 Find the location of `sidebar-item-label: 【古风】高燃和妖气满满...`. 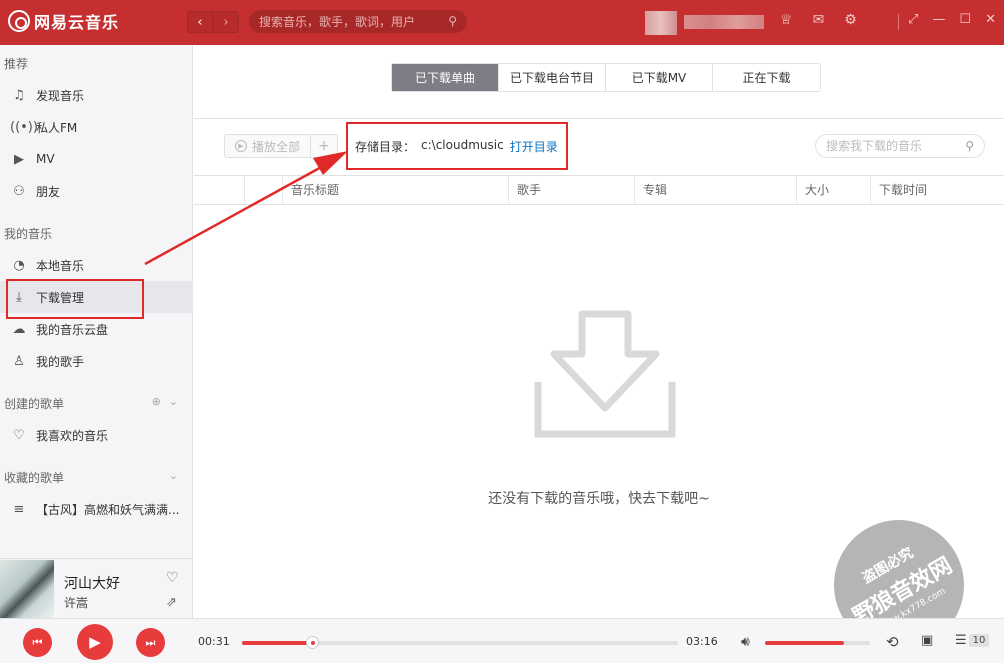

sidebar-item-label: 【古风】高燃和妖气满满... is located at coordinates (108, 509).